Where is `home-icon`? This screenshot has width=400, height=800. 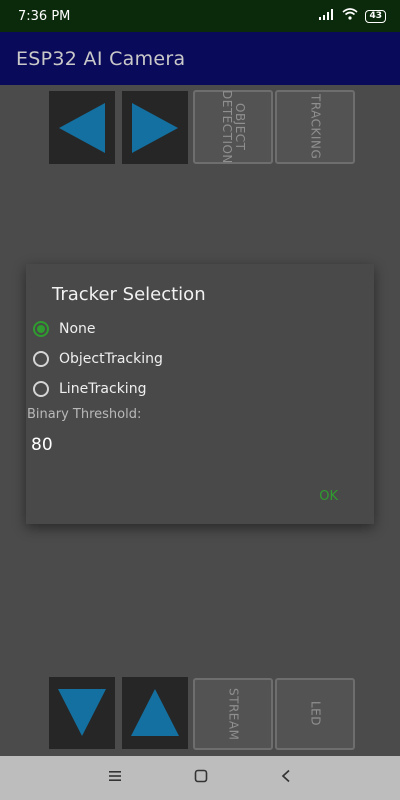
home-icon is located at coordinates (201, 778).